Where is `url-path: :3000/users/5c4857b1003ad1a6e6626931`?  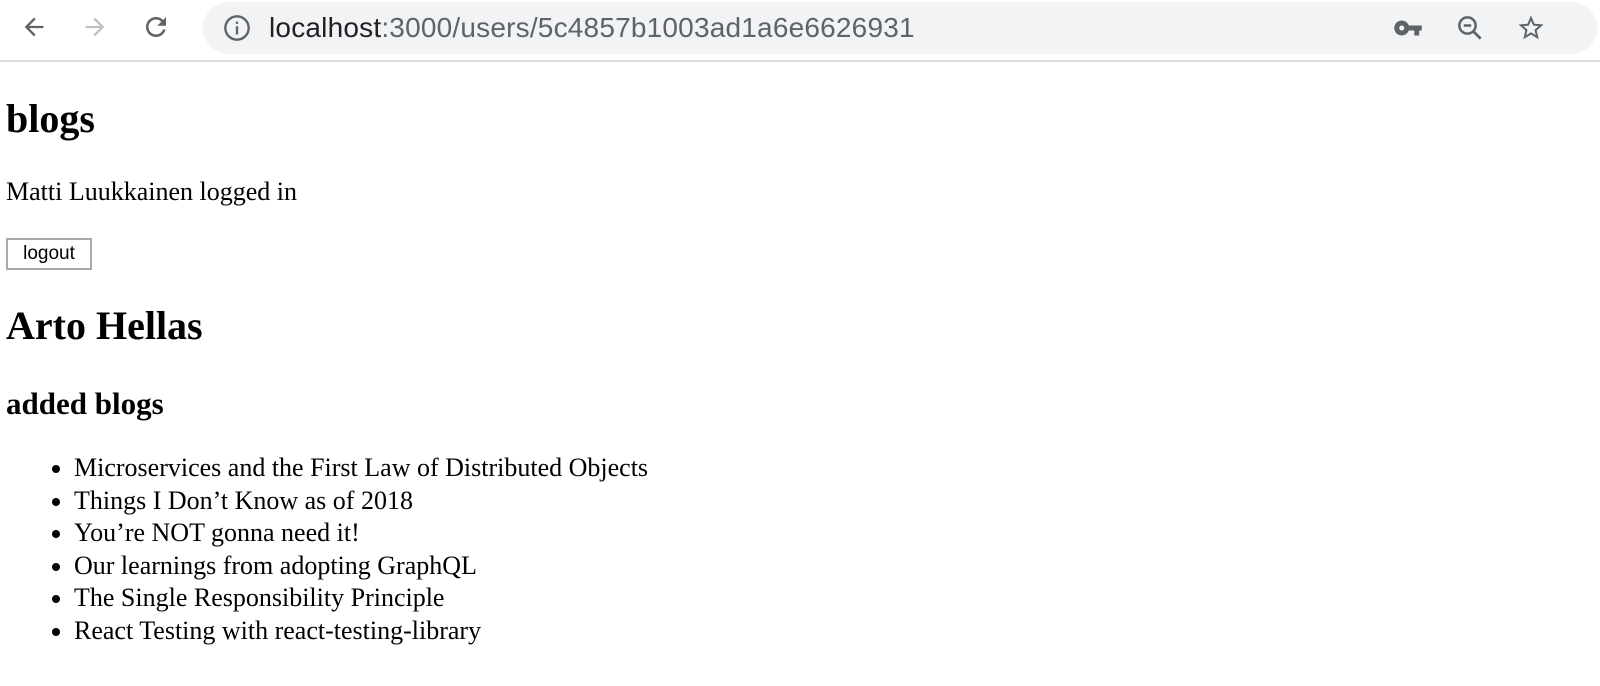 url-path: :3000/users/5c4857b1003ad1a6e6626931 is located at coordinates (648, 27).